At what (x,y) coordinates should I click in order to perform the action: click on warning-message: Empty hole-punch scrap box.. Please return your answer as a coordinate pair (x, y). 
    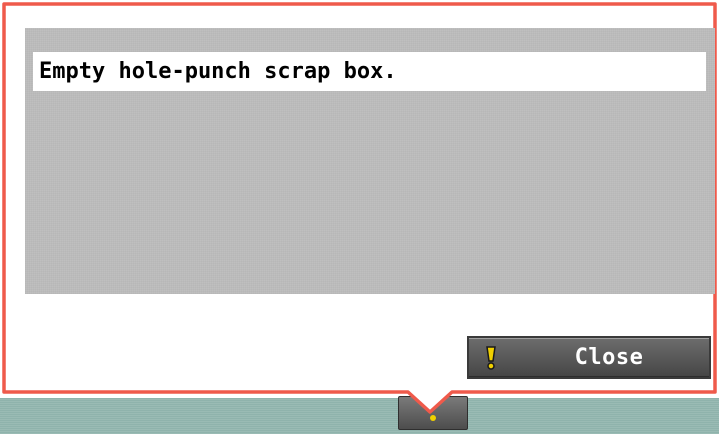
    Looking at the image, I should click on (369, 71).